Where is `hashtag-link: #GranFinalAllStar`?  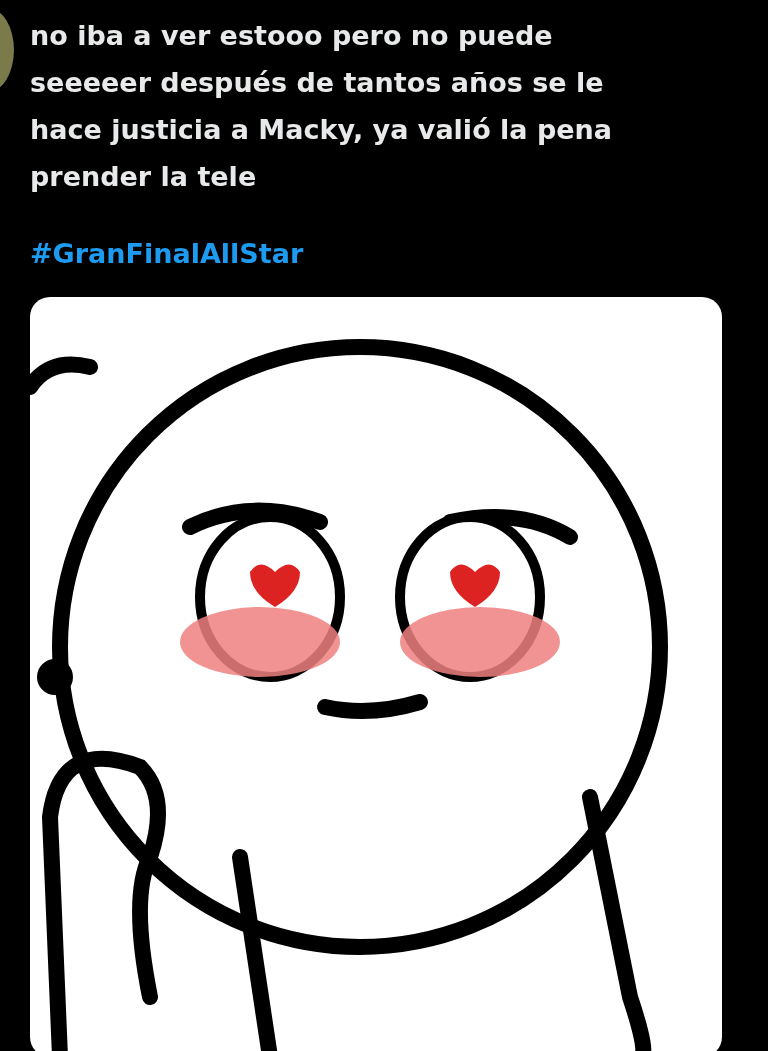 hashtag-link: #GranFinalAllStar is located at coordinates (379, 253).